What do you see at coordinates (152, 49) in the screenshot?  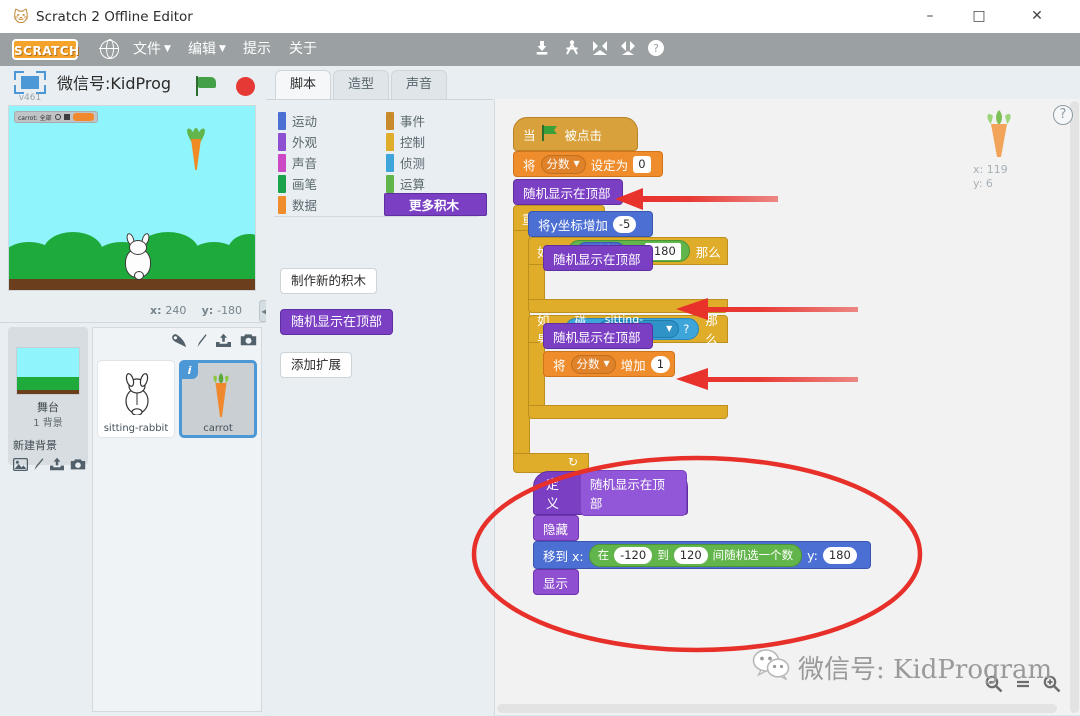 I see `menu-item-file: 文件 ▼` at bounding box center [152, 49].